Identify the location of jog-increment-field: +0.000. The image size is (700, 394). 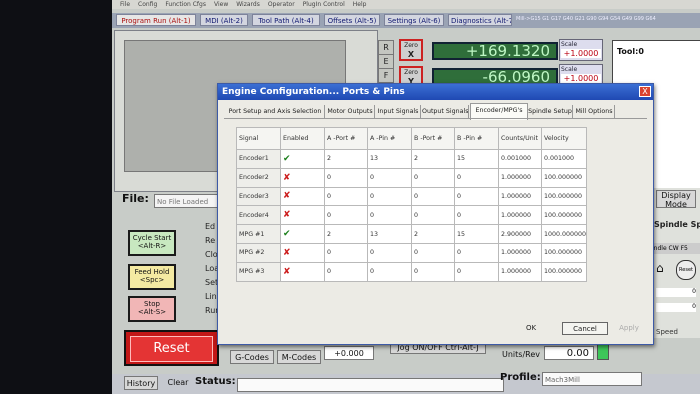
(349, 353).